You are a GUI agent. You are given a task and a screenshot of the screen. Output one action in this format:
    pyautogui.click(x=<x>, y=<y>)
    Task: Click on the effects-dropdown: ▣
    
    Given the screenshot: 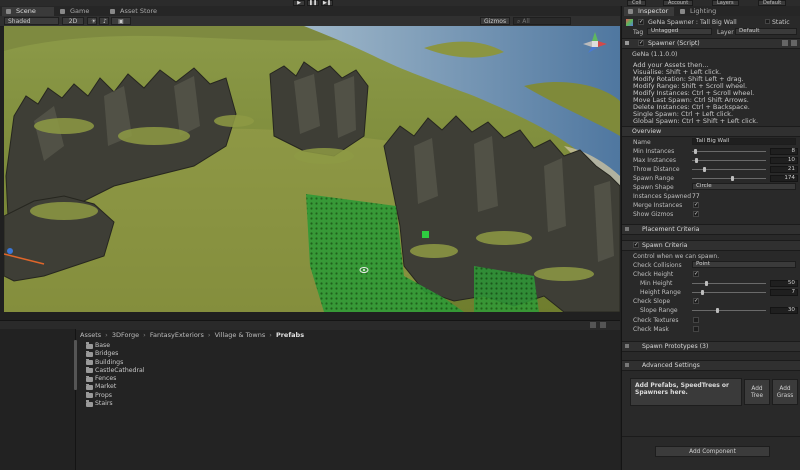 What is the action you would take?
    pyautogui.click(x=121, y=21)
    